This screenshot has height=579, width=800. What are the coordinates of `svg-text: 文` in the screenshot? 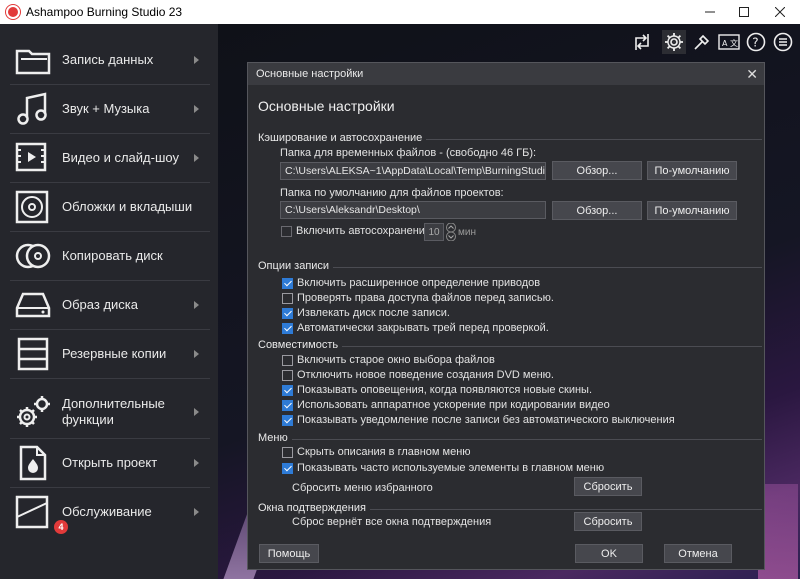 It's located at (734, 43).